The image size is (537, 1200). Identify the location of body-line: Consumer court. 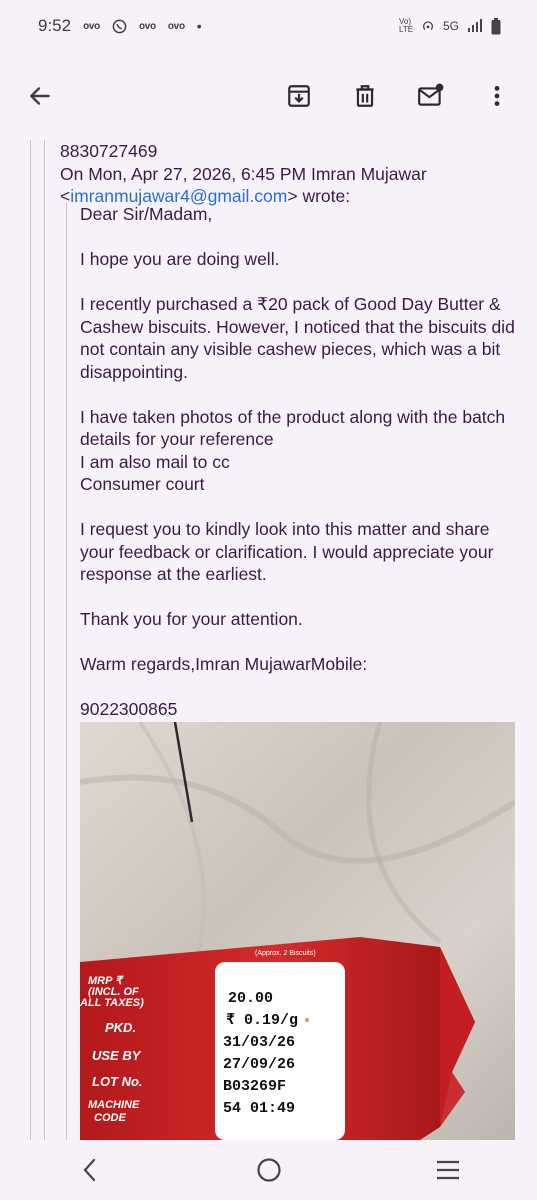
(142, 484).